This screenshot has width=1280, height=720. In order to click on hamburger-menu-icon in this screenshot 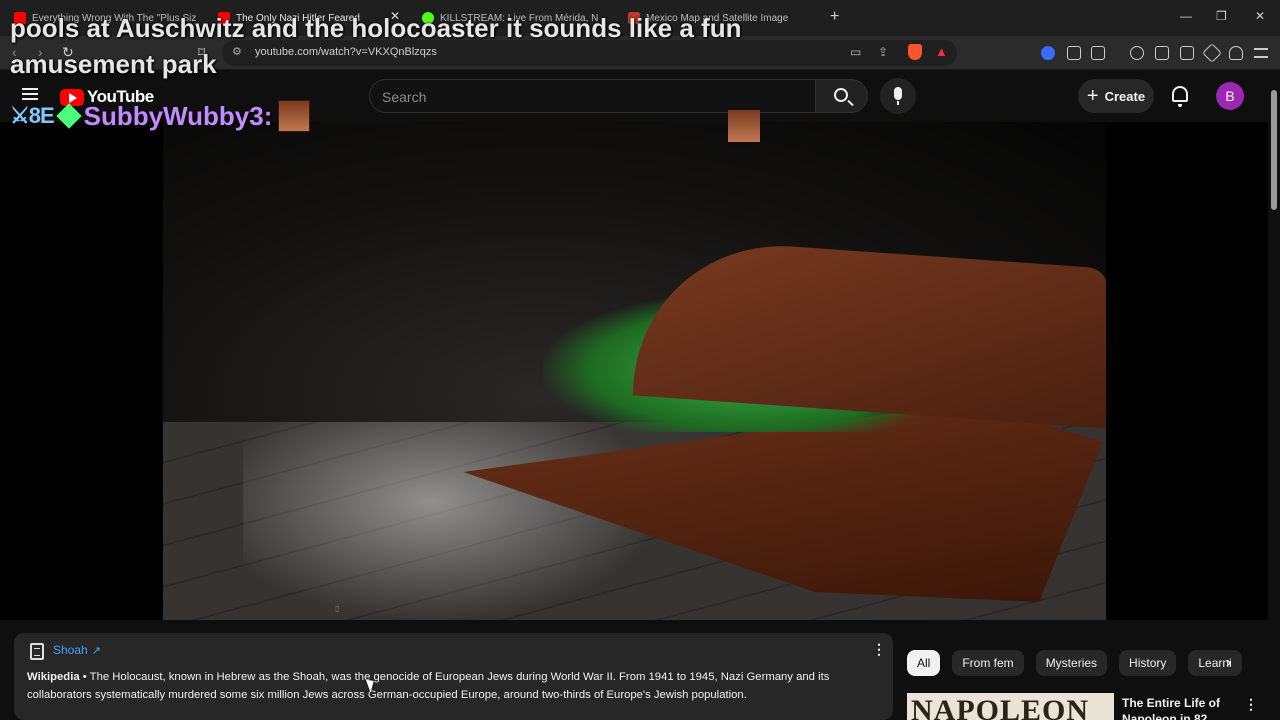, I will do `click(30, 94)`.